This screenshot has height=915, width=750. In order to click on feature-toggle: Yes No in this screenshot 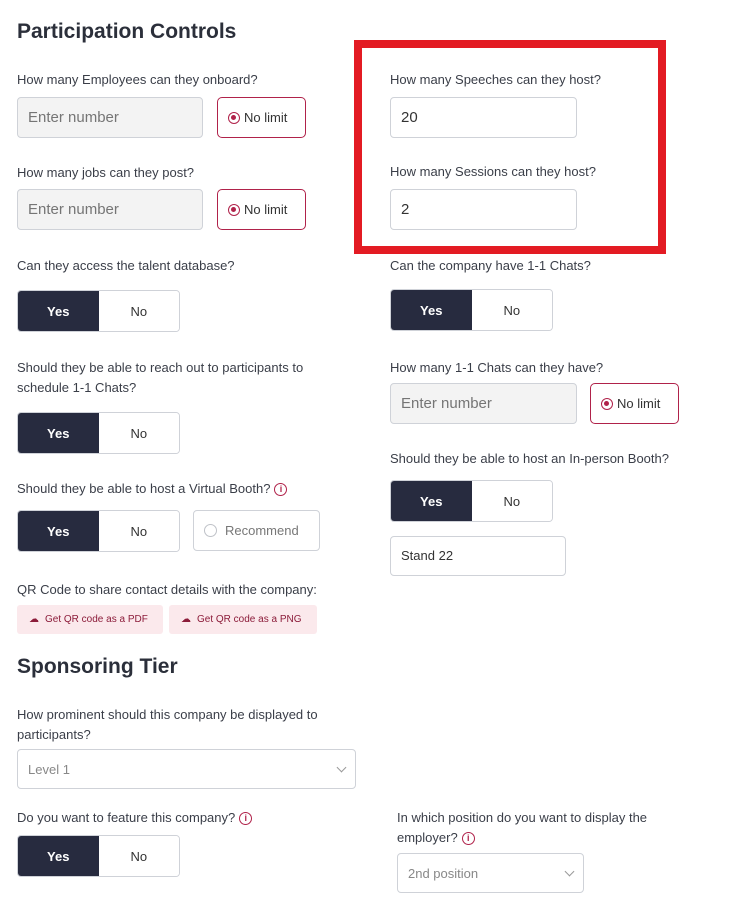, I will do `click(98, 856)`.